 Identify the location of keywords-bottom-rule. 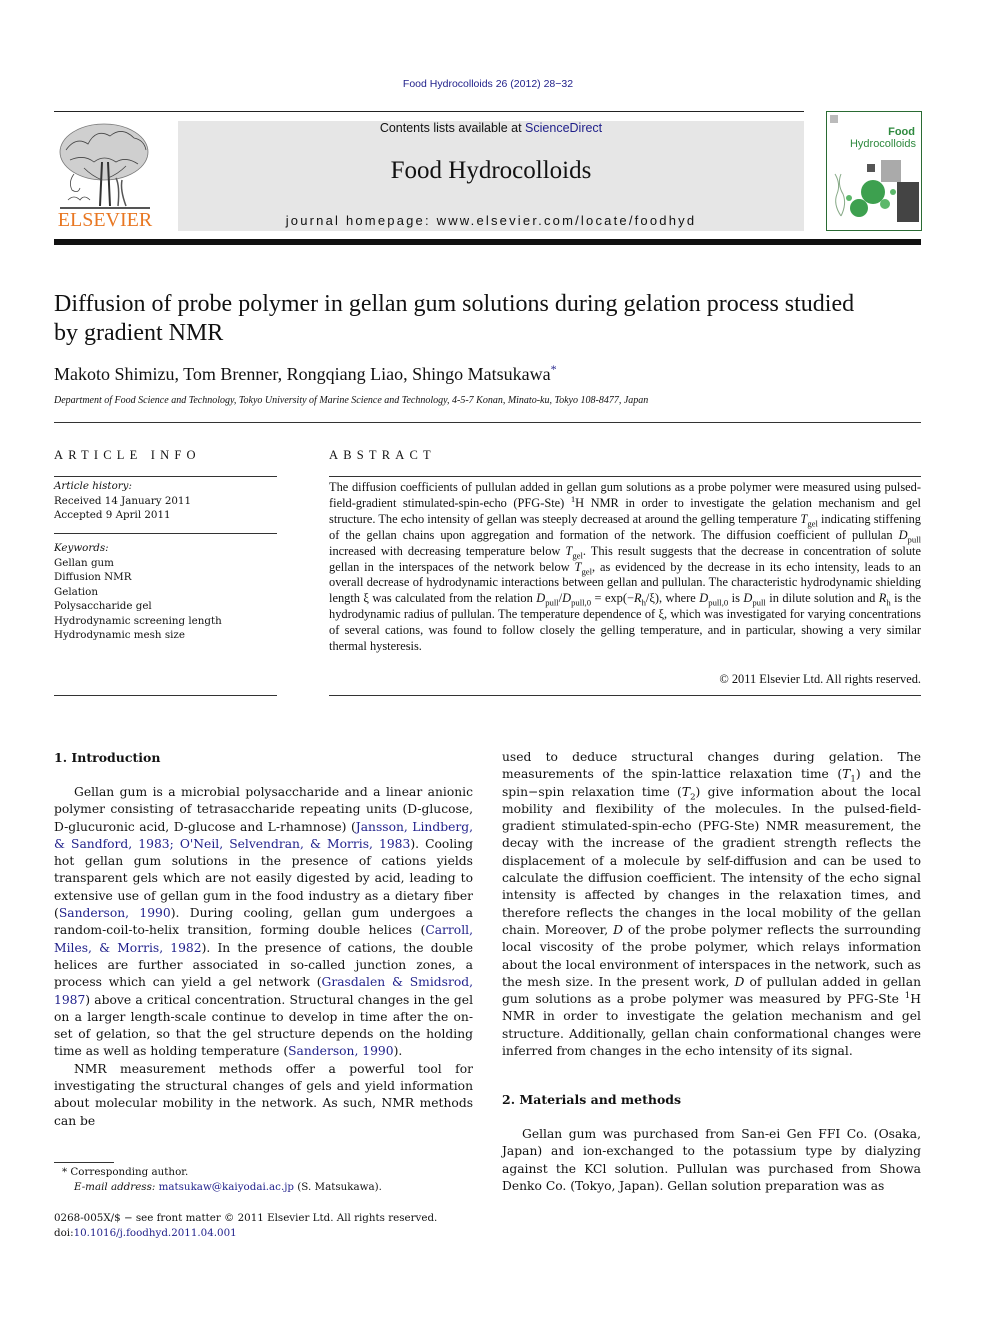
(165, 695).